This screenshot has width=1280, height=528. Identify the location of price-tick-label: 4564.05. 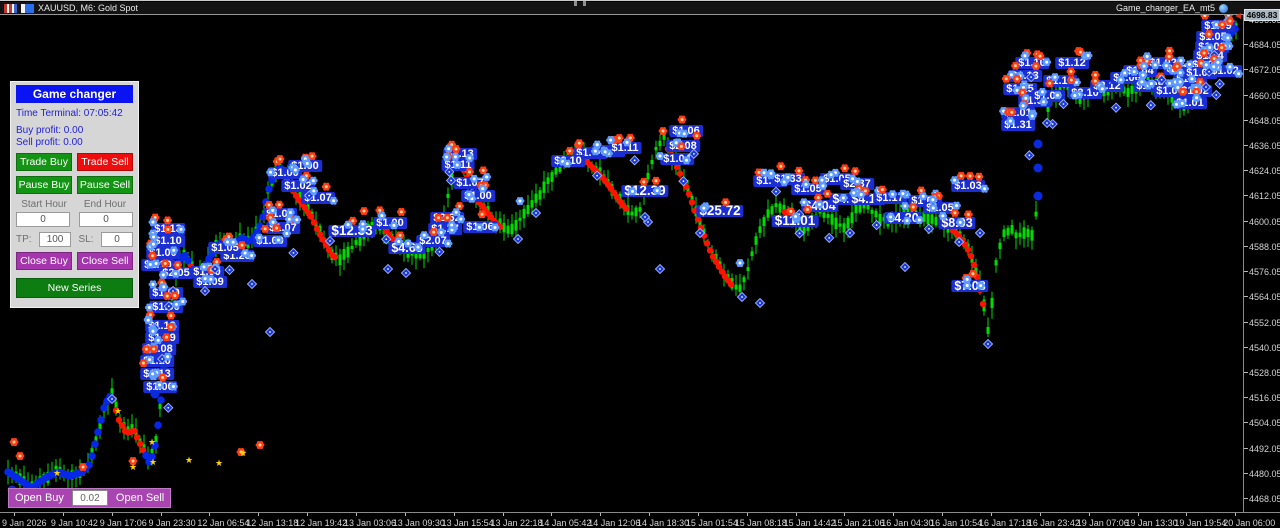
(1264, 297).